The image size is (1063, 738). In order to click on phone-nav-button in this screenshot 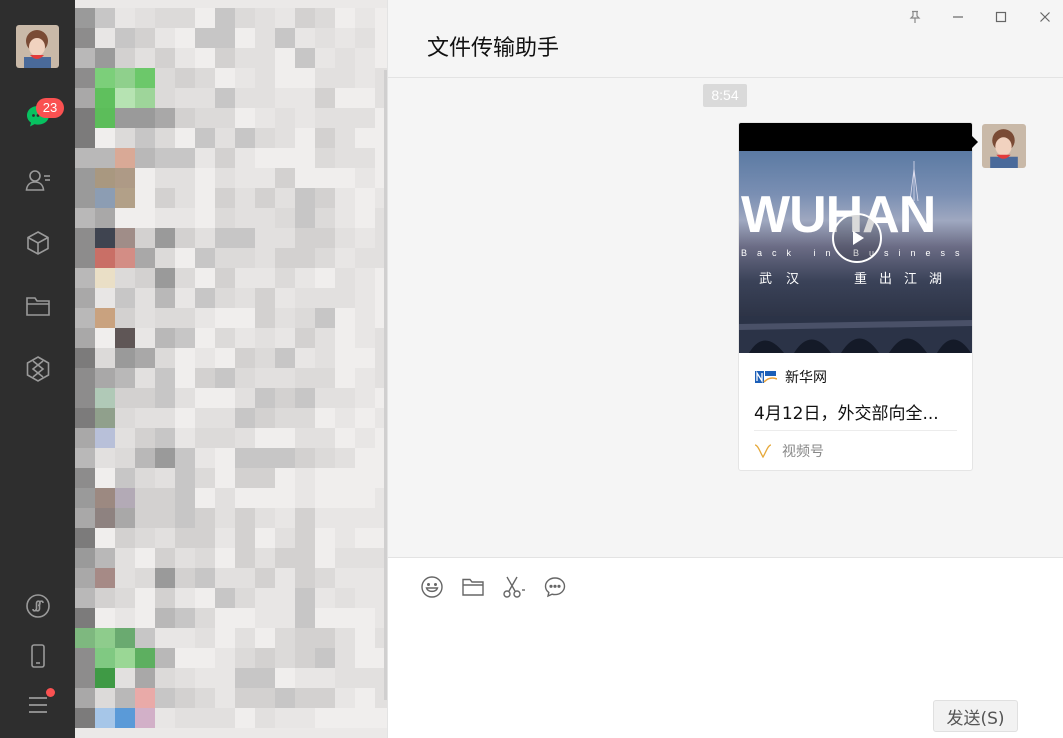, I will do `click(38, 656)`.